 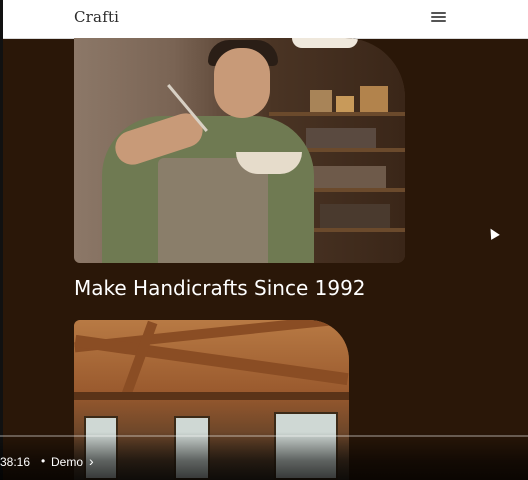 I want to click on chevron-right-icon: ›, so click(x=91, y=461).